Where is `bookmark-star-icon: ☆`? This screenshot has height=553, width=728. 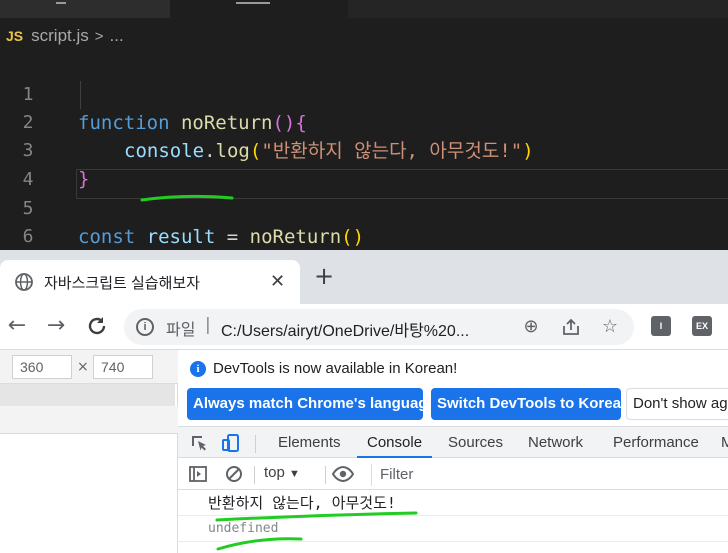
bookmark-star-icon: ☆ is located at coordinates (610, 327).